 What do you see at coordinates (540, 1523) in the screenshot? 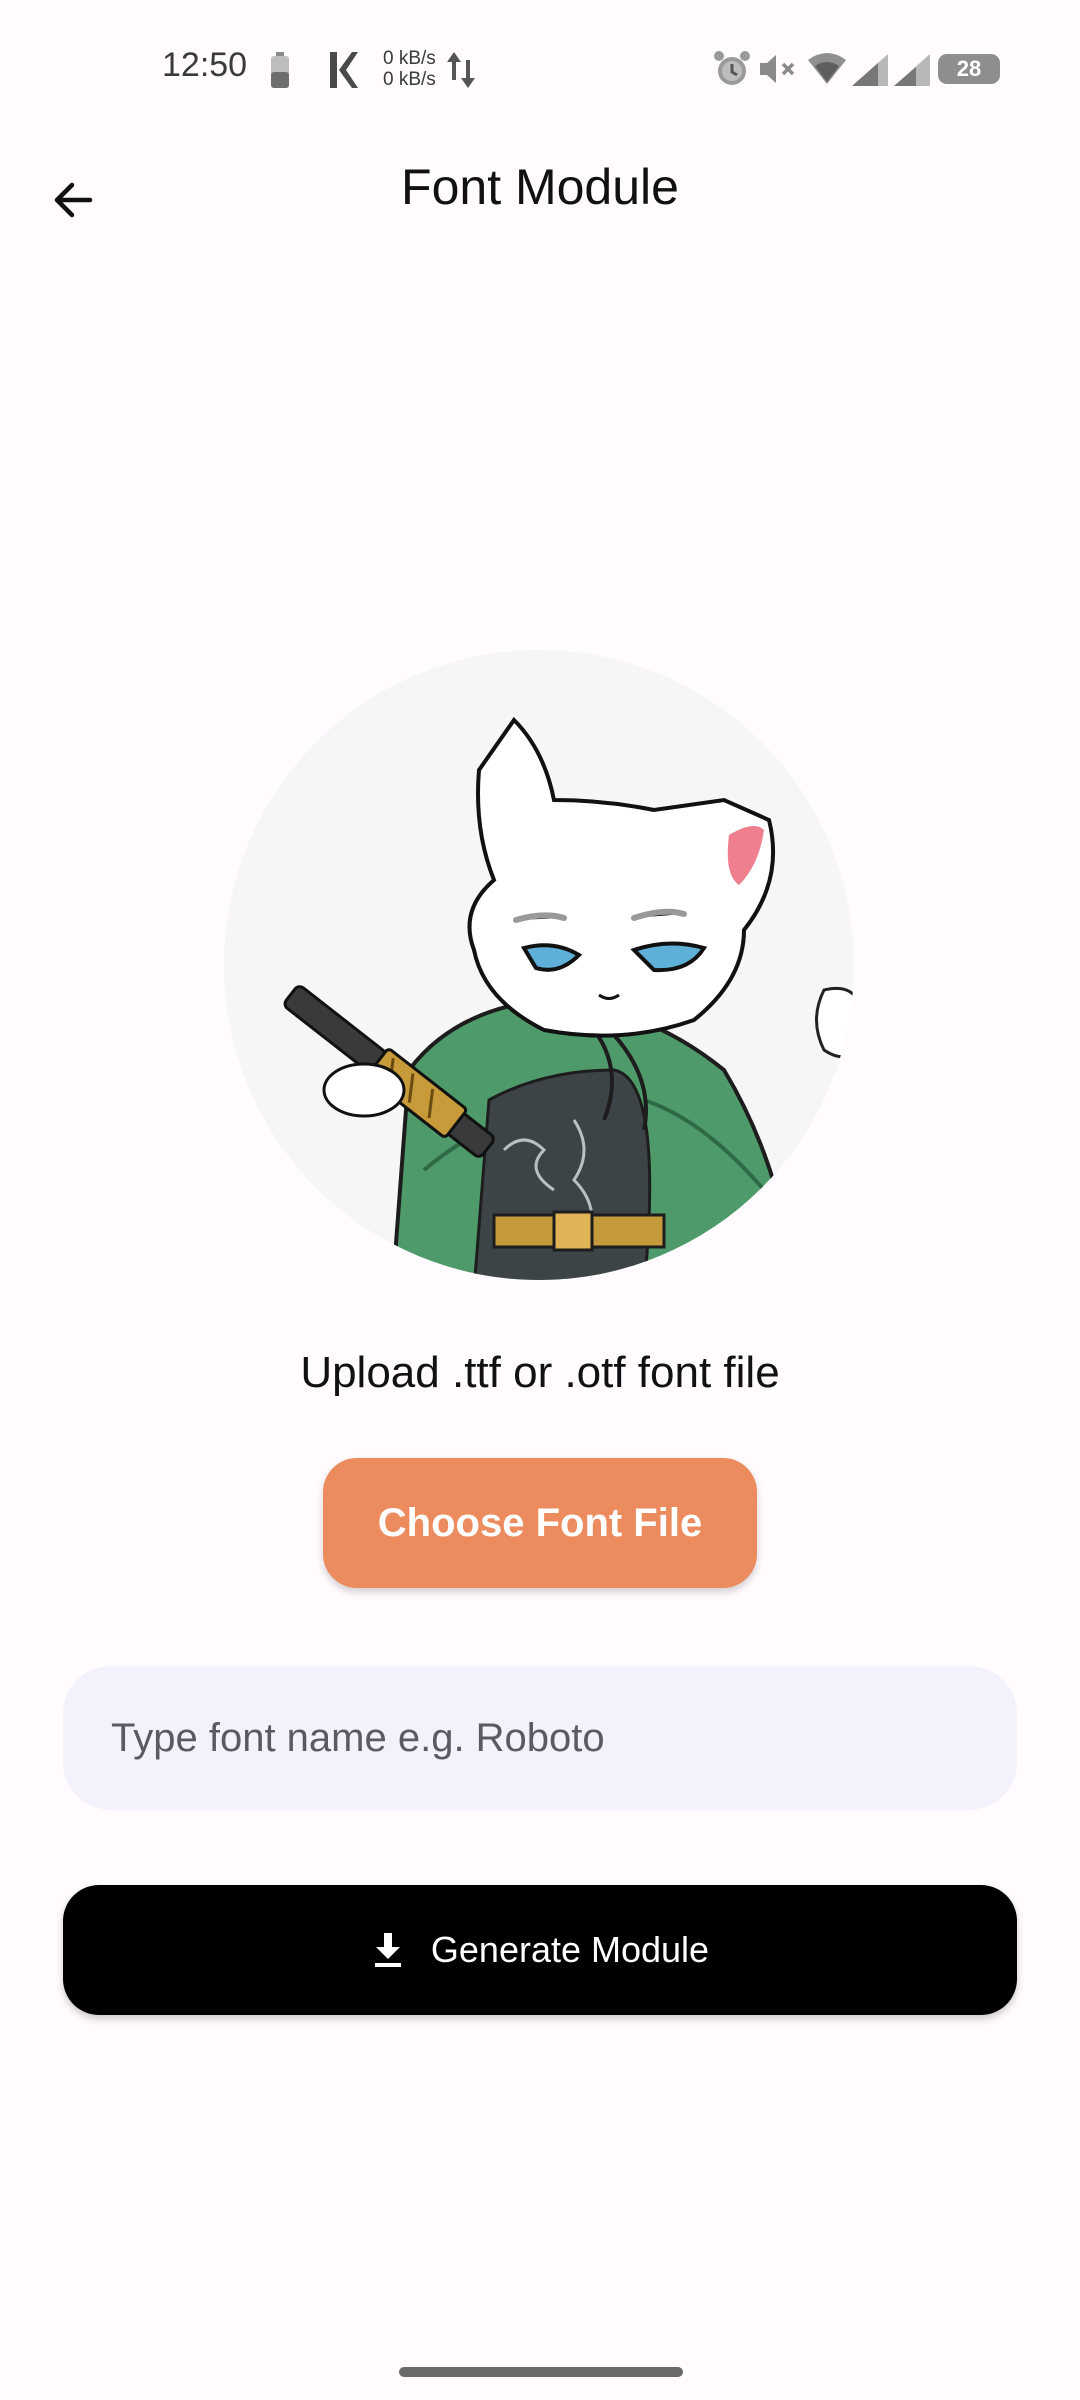
I see `choose-font-file-button: Choose Font File` at bounding box center [540, 1523].